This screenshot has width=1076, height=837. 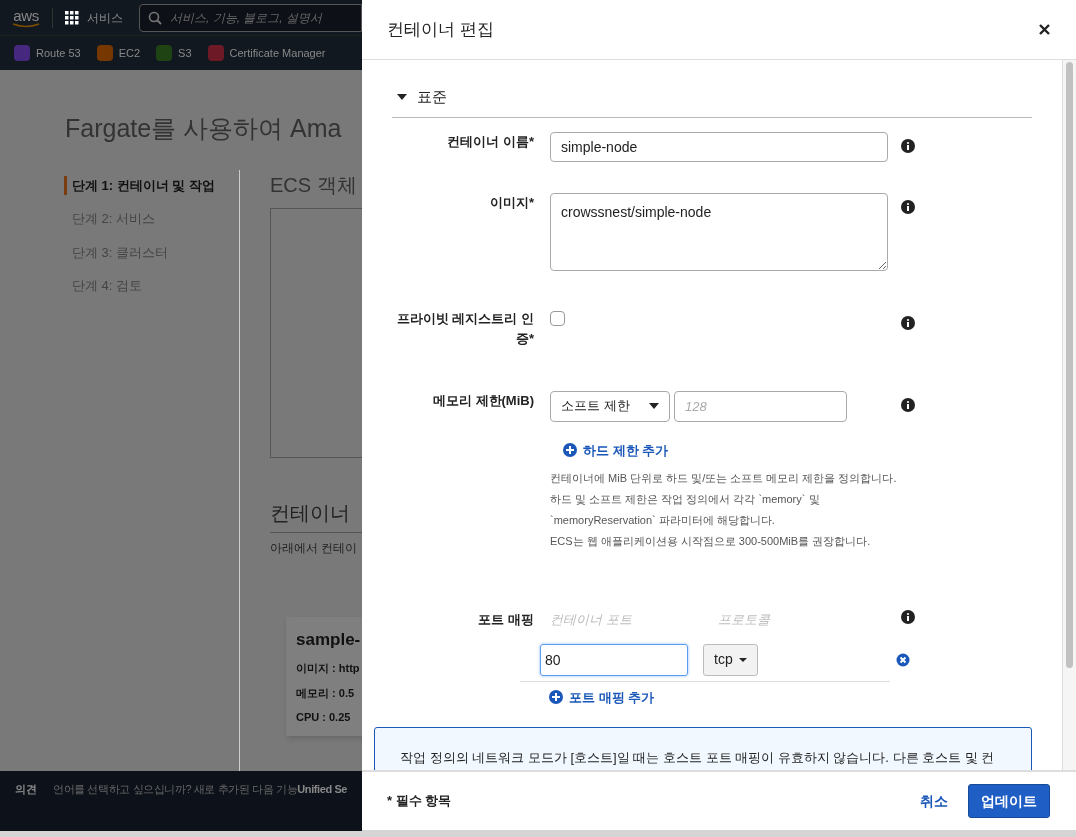 I want to click on memory-field: 128, so click(x=760, y=406).